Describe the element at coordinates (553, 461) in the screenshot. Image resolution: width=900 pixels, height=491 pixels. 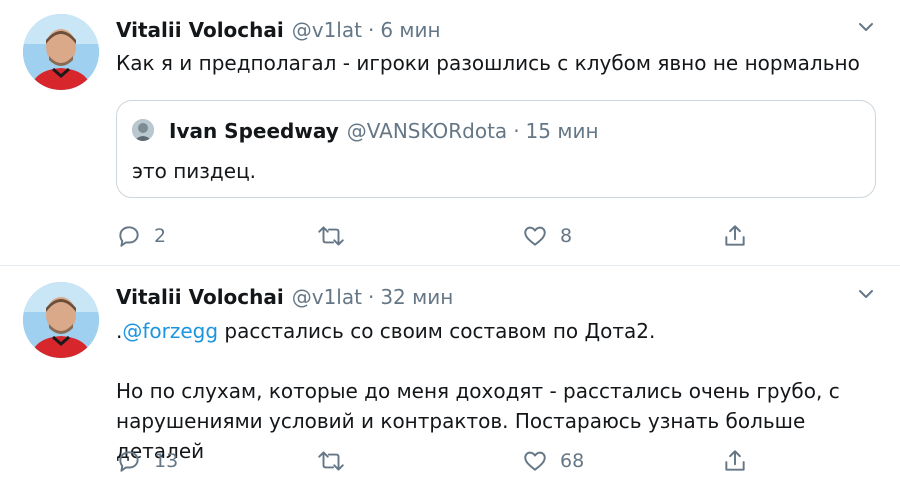
I see `like-button: 68` at that location.